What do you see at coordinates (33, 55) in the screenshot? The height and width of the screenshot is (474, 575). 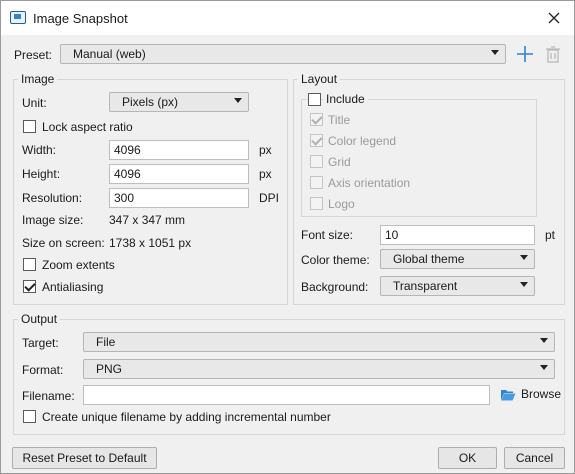 I see `preset-label: Preset:` at bounding box center [33, 55].